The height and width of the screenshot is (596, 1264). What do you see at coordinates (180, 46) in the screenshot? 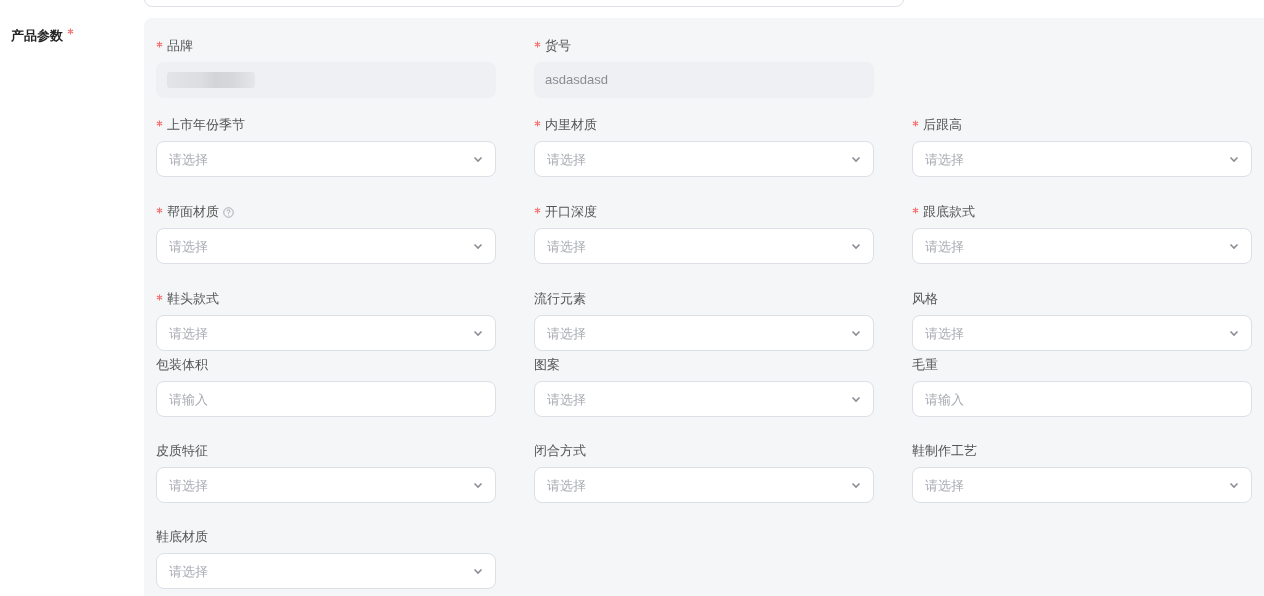
I see `field-label: 品牌` at bounding box center [180, 46].